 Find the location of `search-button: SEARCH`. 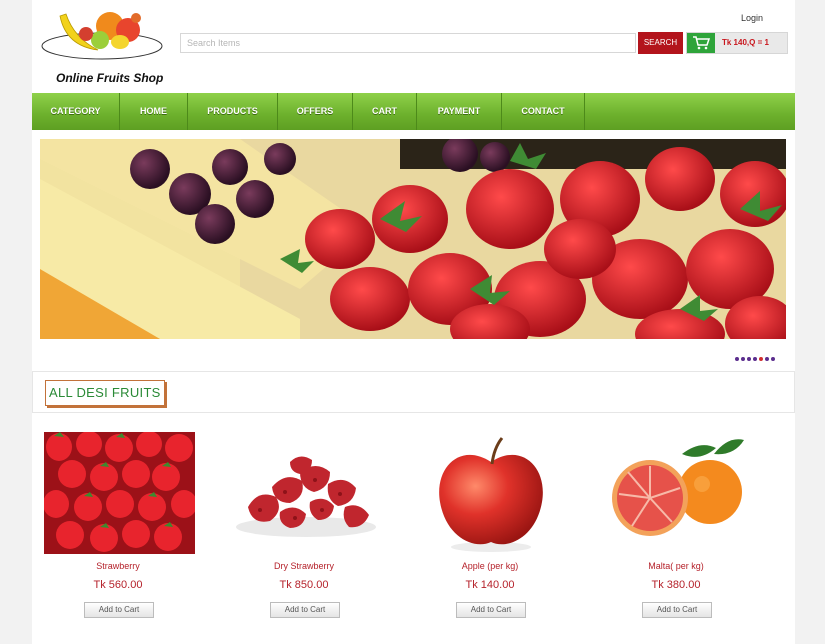

search-button: SEARCH is located at coordinates (660, 43).